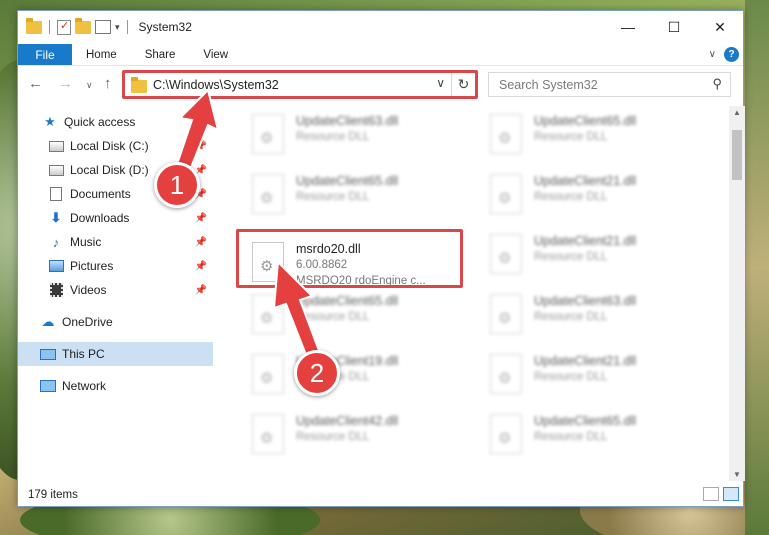  What do you see at coordinates (711, 494) in the screenshot?
I see `details-view-icon` at bounding box center [711, 494].